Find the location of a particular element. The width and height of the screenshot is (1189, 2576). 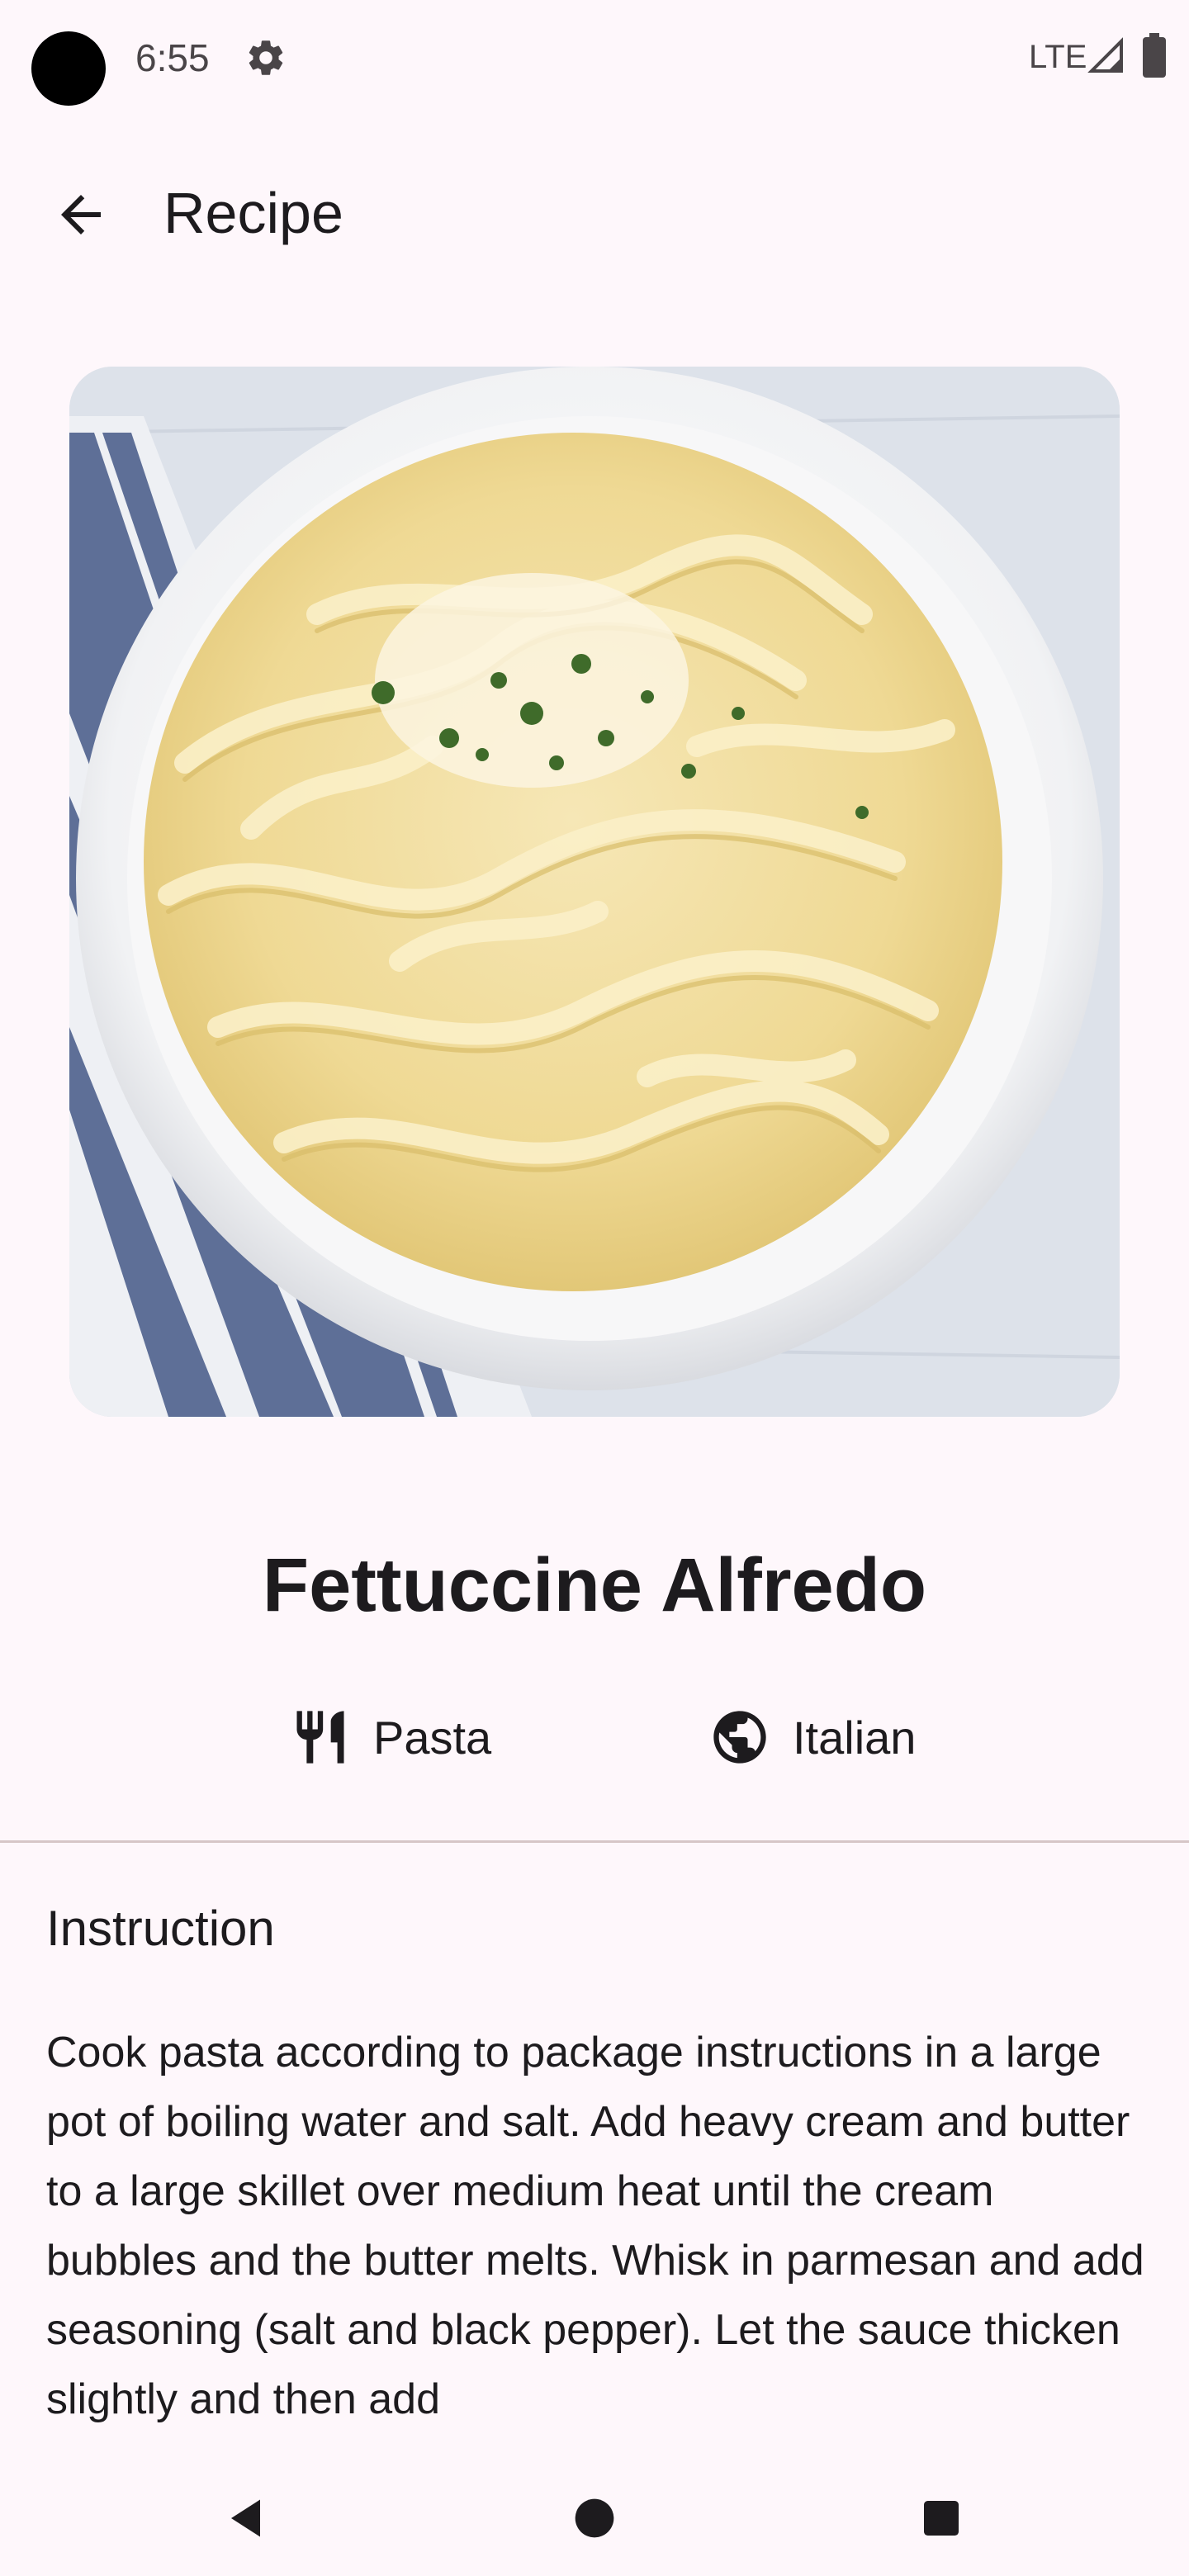

arrow-back-icon is located at coordinates (81, 214).